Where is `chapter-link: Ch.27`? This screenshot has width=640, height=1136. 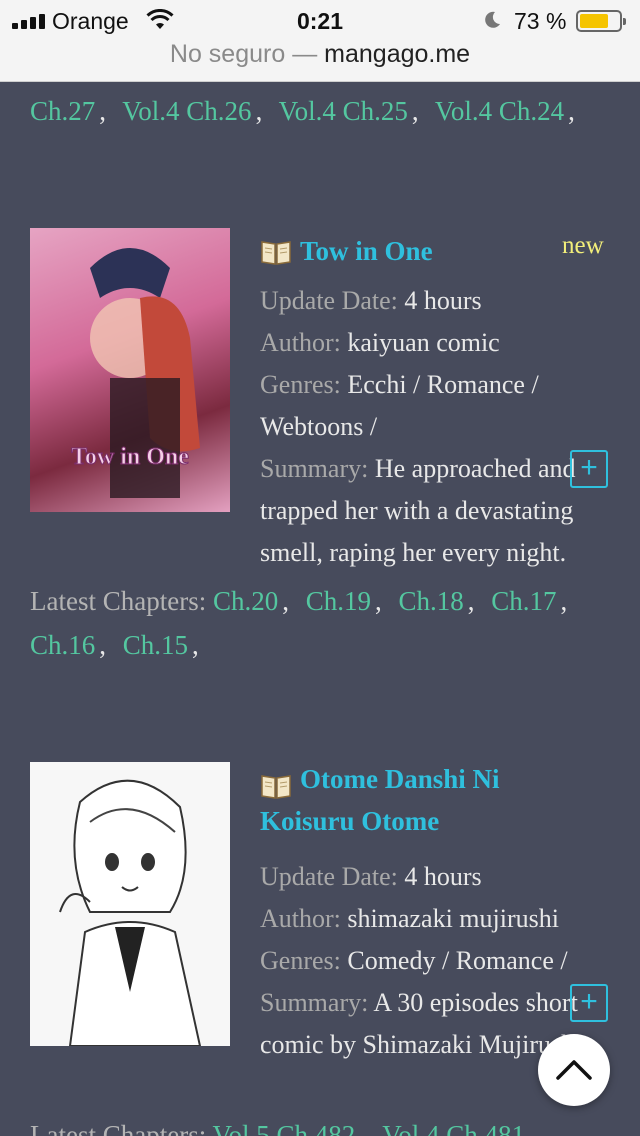
chapter-link: Ch.27 is located at coordinates (62, 111).